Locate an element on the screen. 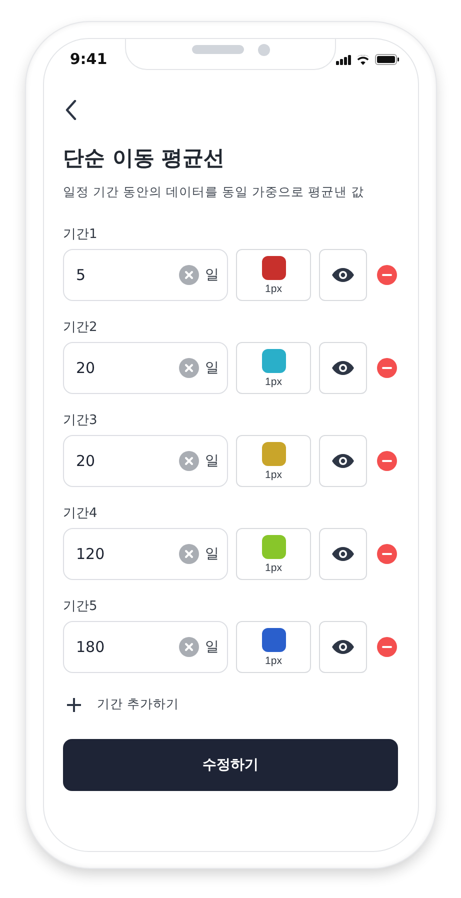  speaker-icon is located at coordinates (218, 49).